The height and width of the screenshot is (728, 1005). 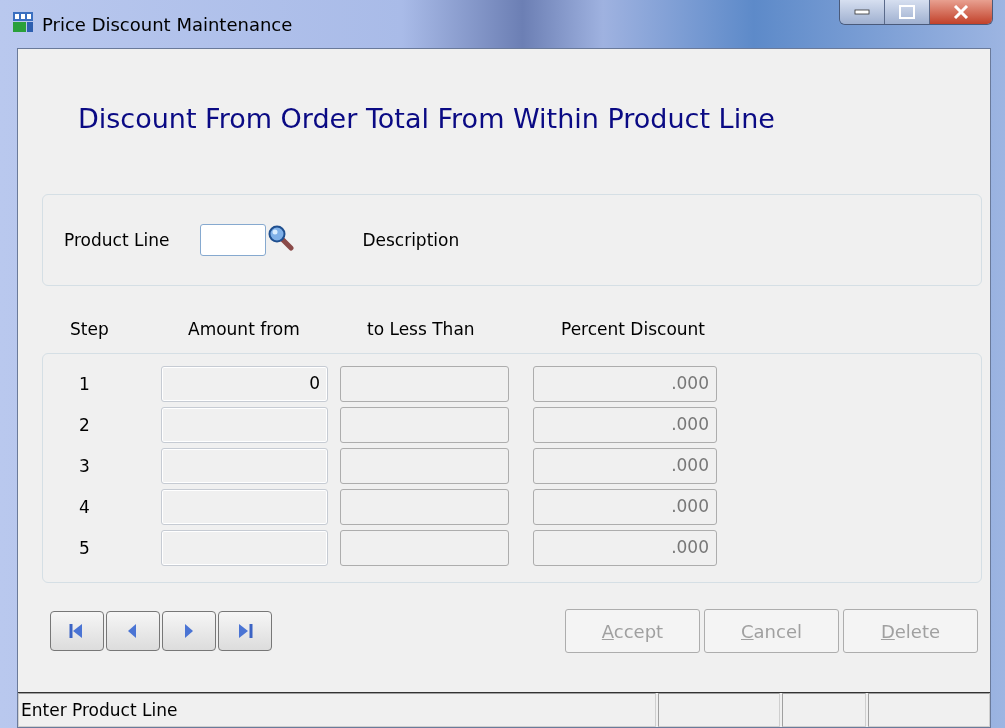 I want to click on maximize-button, so click(x=907, y=12).